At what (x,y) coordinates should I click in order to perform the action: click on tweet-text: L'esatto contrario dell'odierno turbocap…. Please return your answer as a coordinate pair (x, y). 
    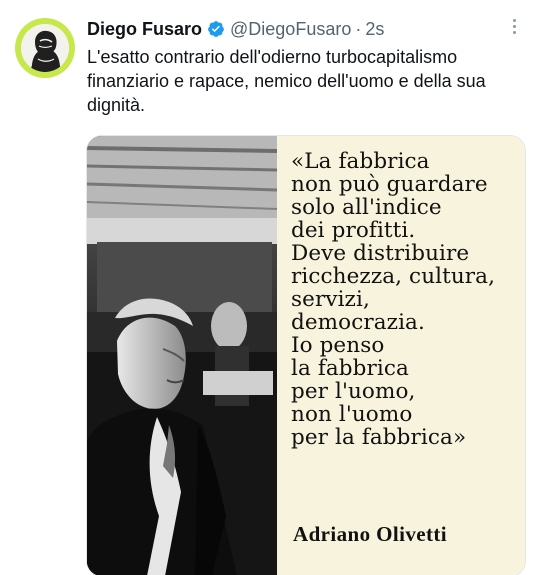
    Looking at the image, I should click on (286, 81).